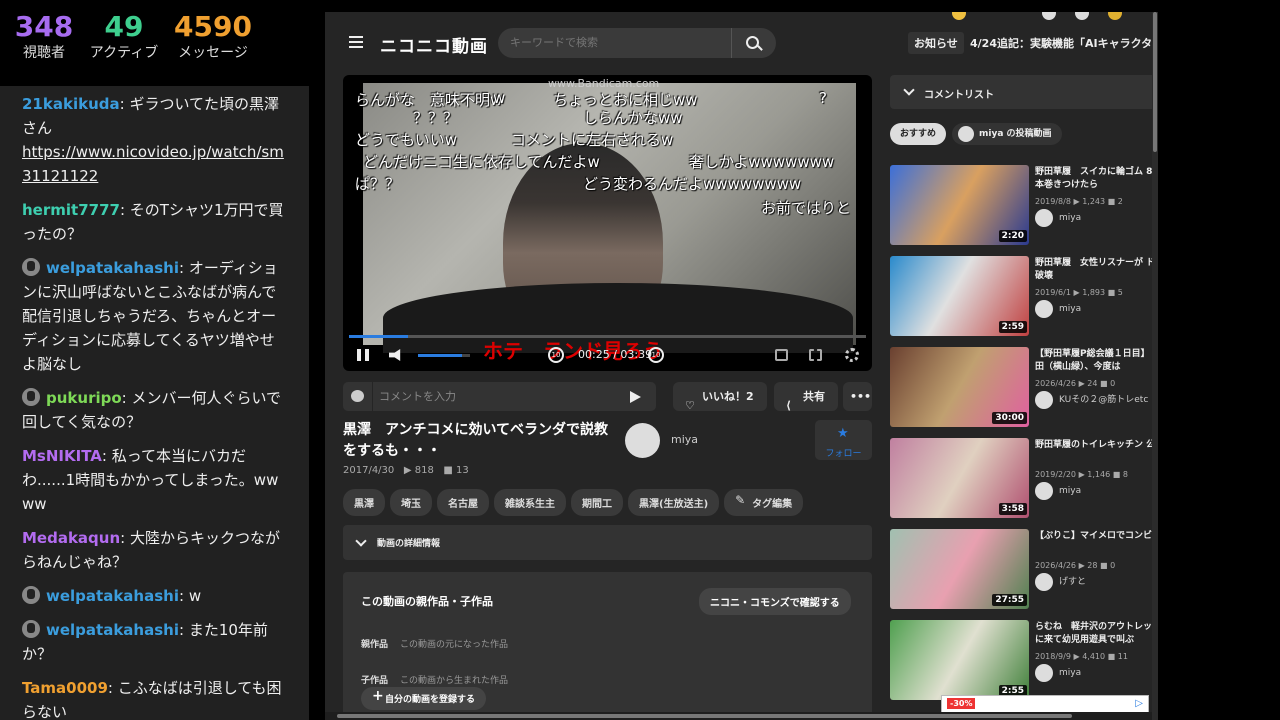 This screenshot has width=1280, height=720. I want to click on volume-icon, so click(395, 355).